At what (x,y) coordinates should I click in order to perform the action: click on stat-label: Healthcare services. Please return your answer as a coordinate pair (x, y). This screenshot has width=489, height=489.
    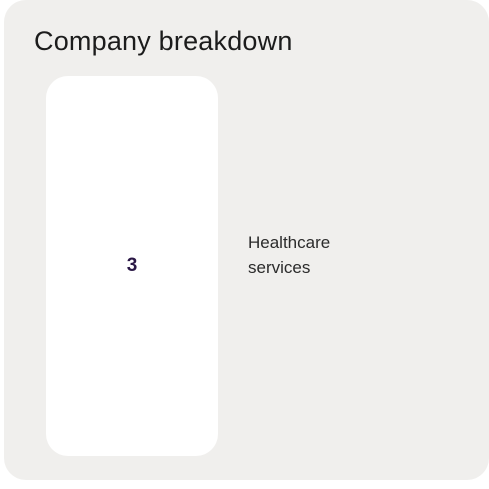
    Looking at the image, I should click on (348, 255).